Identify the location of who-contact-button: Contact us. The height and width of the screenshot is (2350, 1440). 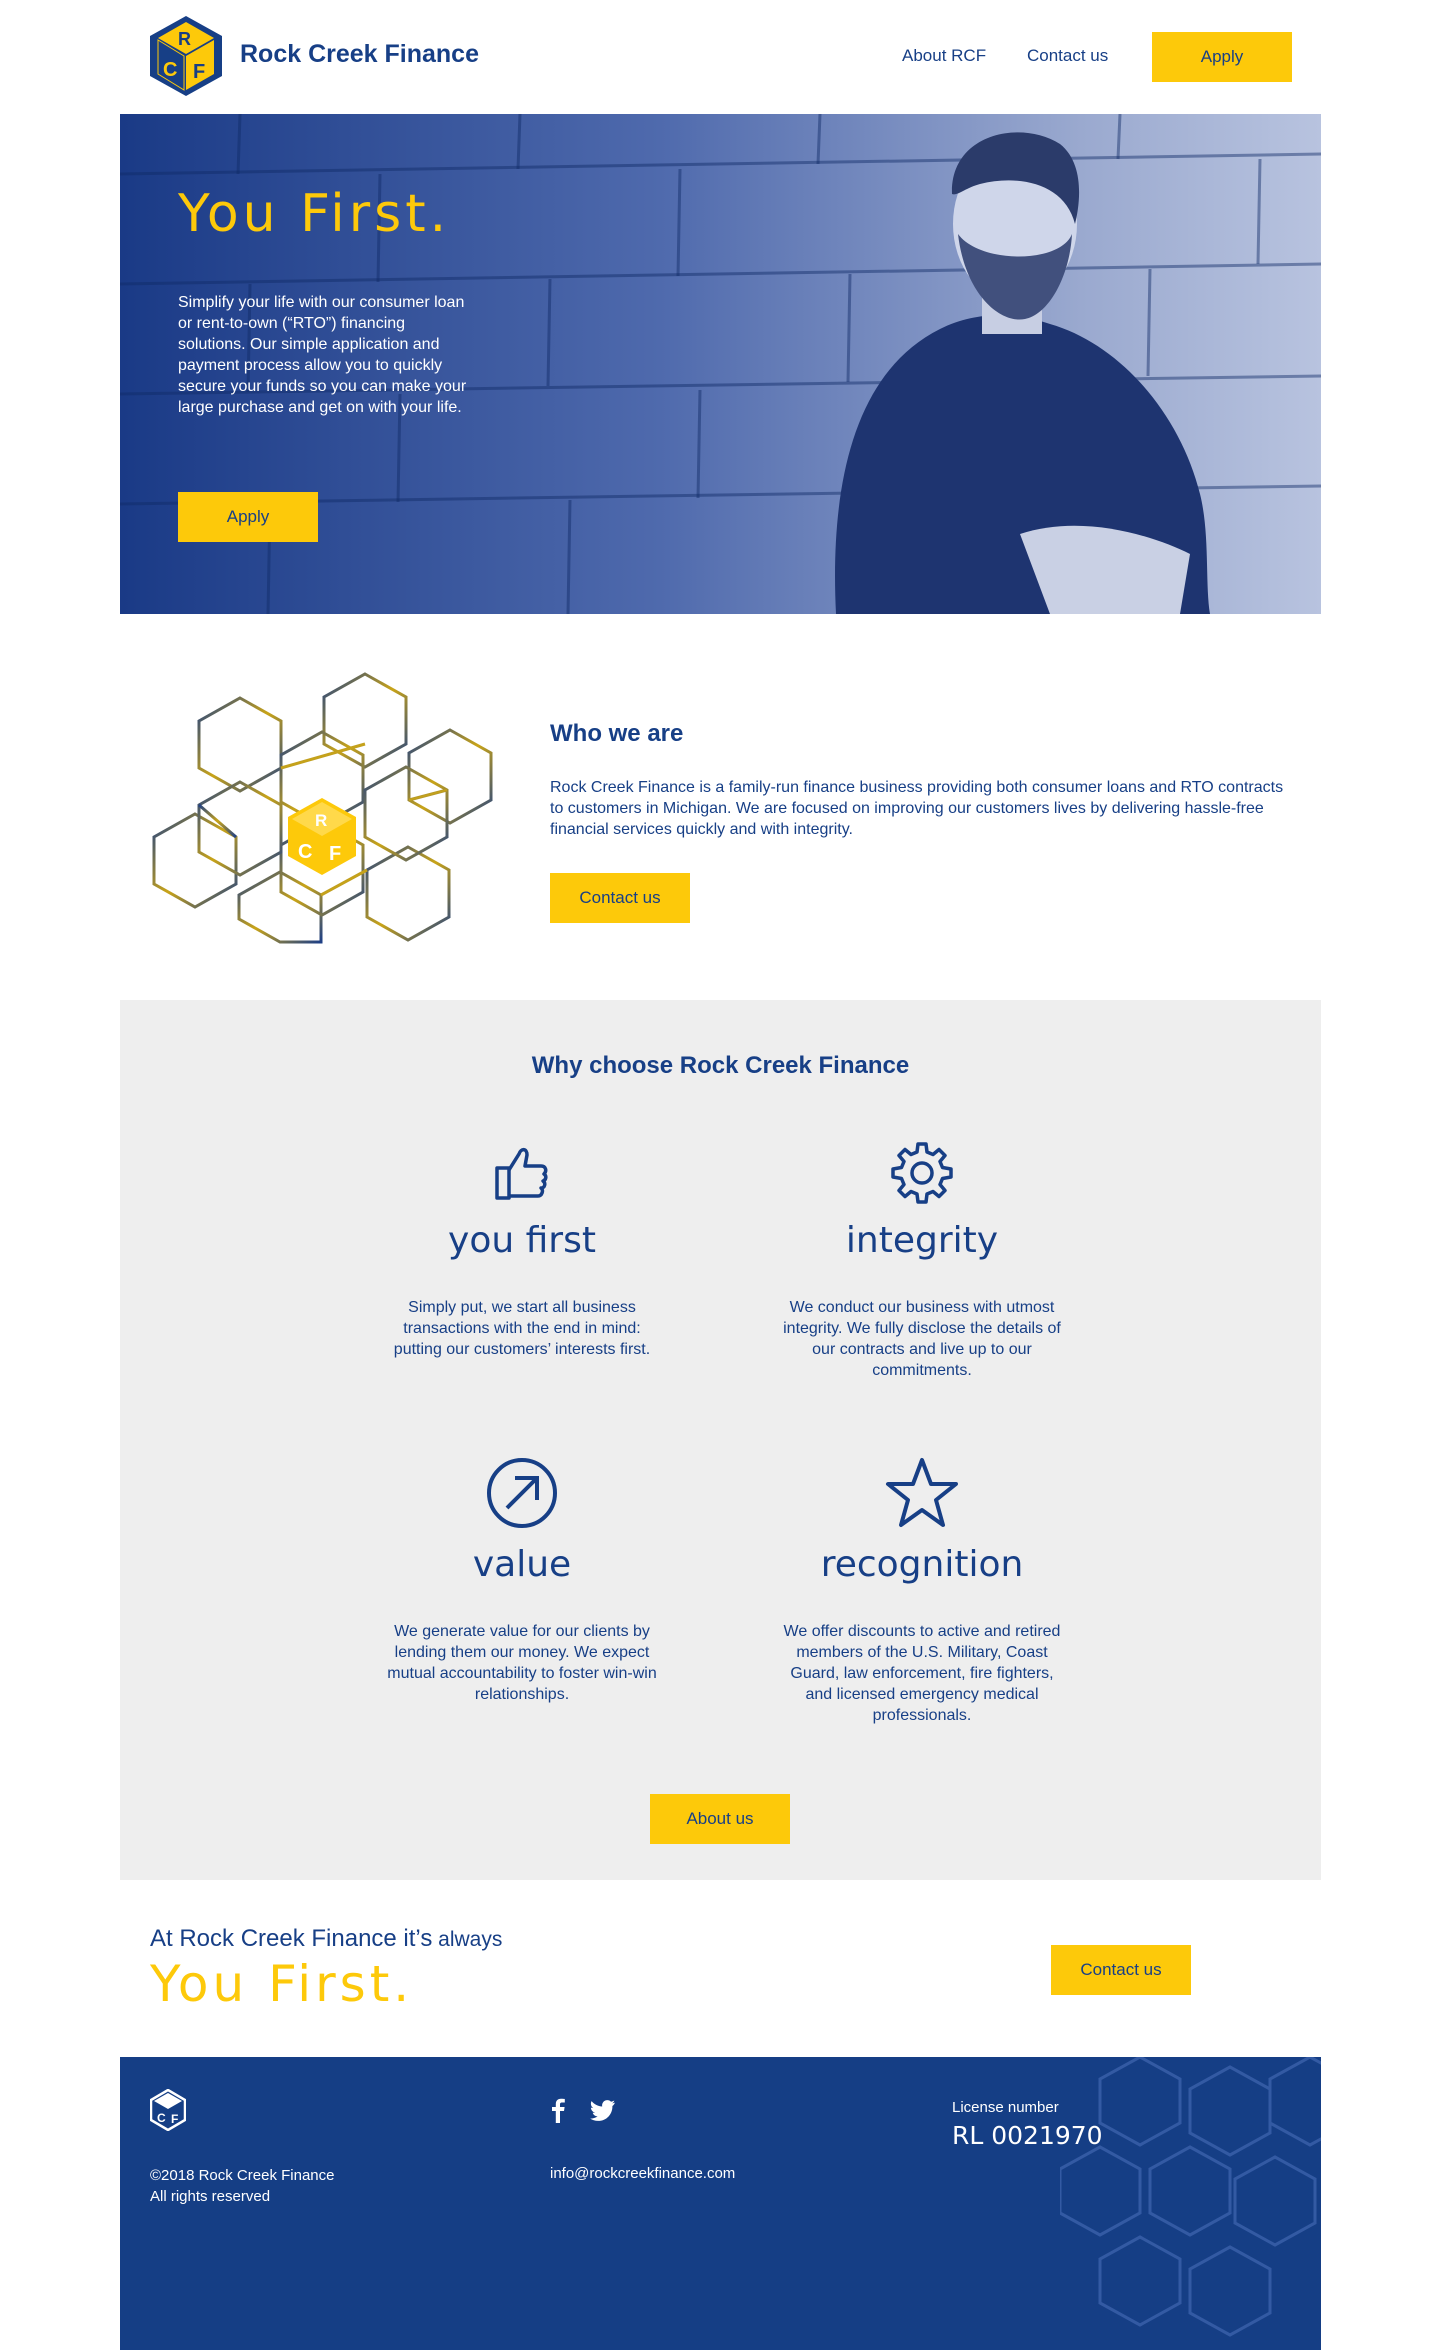
(620, 898).